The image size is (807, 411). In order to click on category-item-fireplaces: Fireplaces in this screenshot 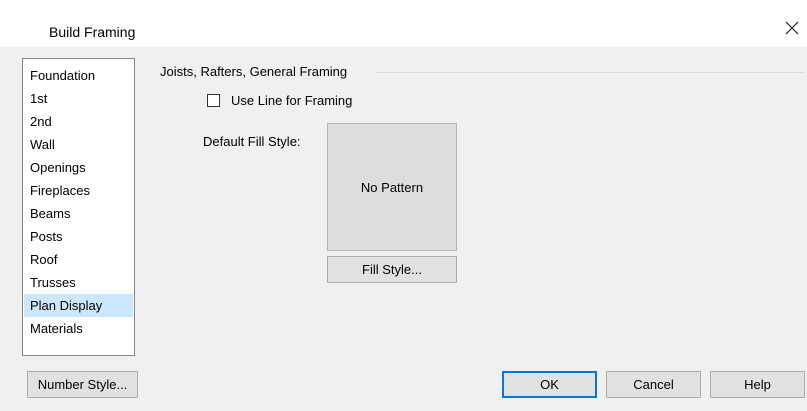, I will do `click(78, 190)`.